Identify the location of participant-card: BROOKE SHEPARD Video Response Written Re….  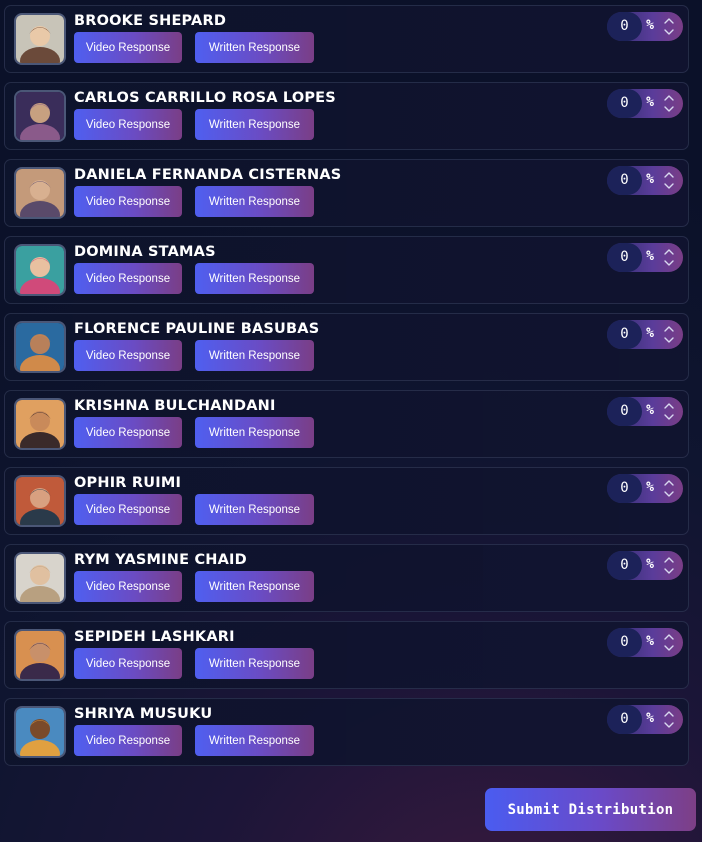
(346, 39).